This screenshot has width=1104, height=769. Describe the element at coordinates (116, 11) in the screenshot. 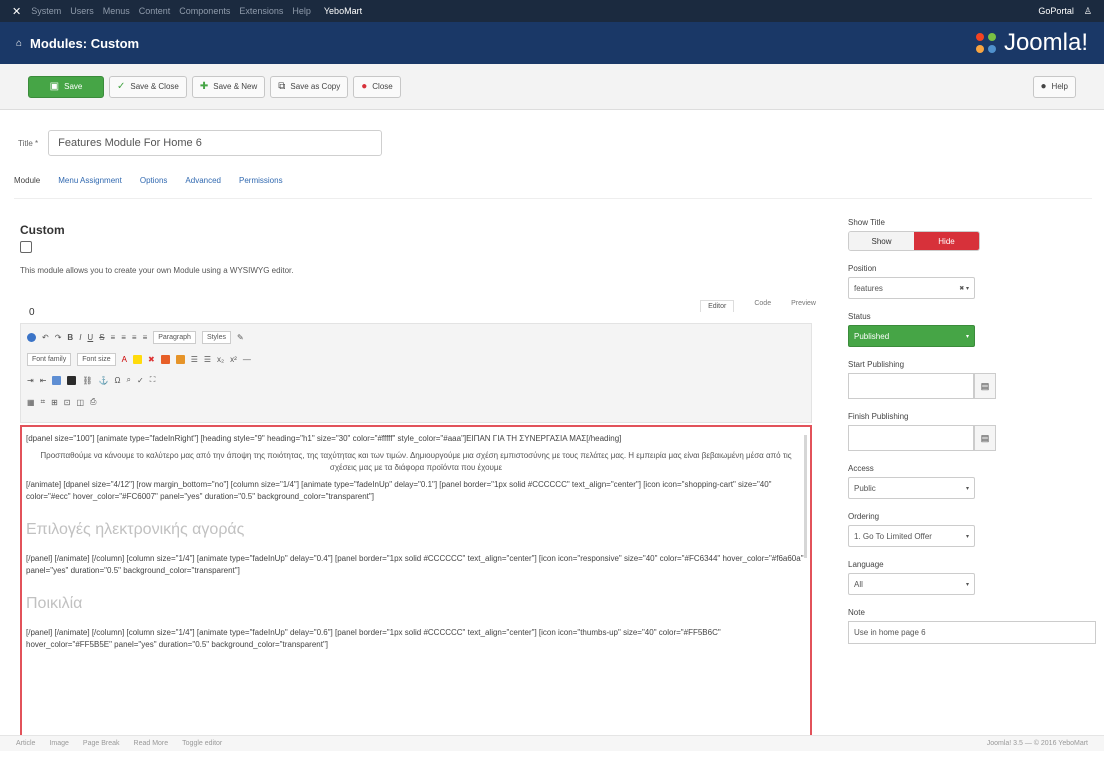

I see `nav-menus: Menus` at that location.